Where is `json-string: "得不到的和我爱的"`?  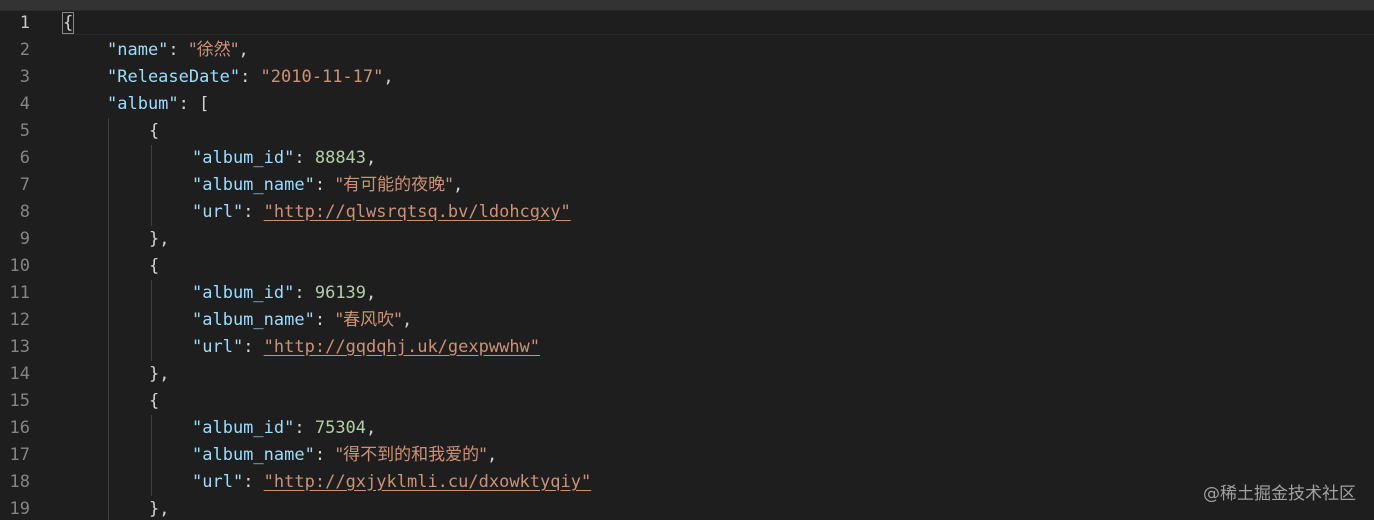
json-string: "得不到的和我爱的" is located at coordinates (411, 455).